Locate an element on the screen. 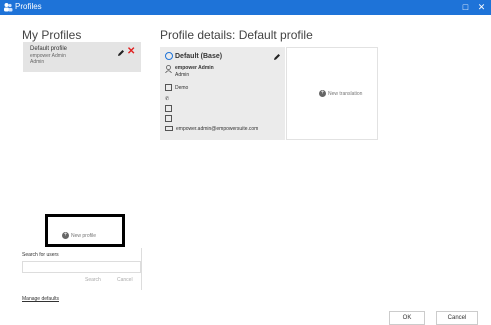  search-label: Search for users is located at coordinates (40, 255).